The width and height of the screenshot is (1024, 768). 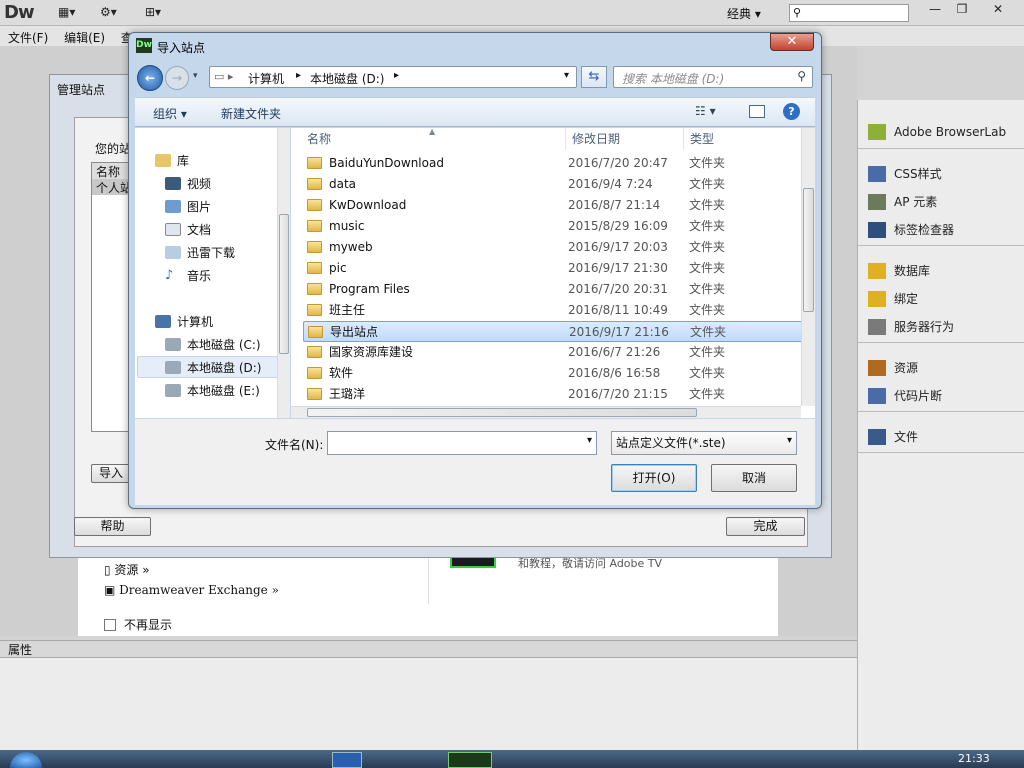 What do you see at coordinates (347, 78) in the screenshot?
I see `breadcrumb-drive-d: 本地磁盘 (D:)` at bounding box center [347, 78].